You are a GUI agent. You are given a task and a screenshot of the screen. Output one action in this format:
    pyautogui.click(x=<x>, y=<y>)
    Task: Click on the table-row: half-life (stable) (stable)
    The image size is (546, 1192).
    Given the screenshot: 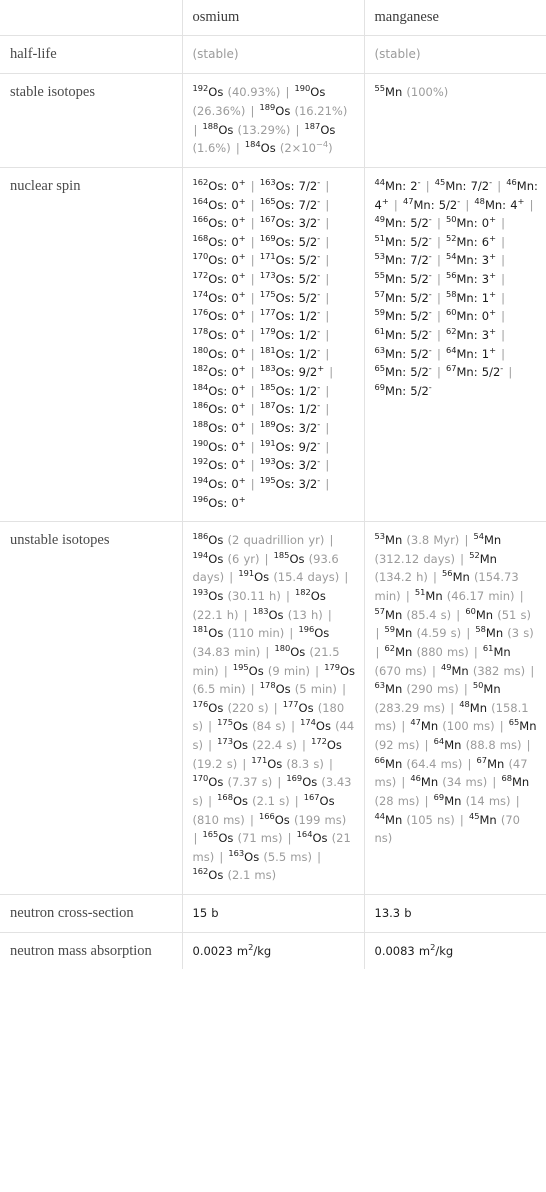 What is the action you would take?
    pyautogui.click(x=273, y=54)
    